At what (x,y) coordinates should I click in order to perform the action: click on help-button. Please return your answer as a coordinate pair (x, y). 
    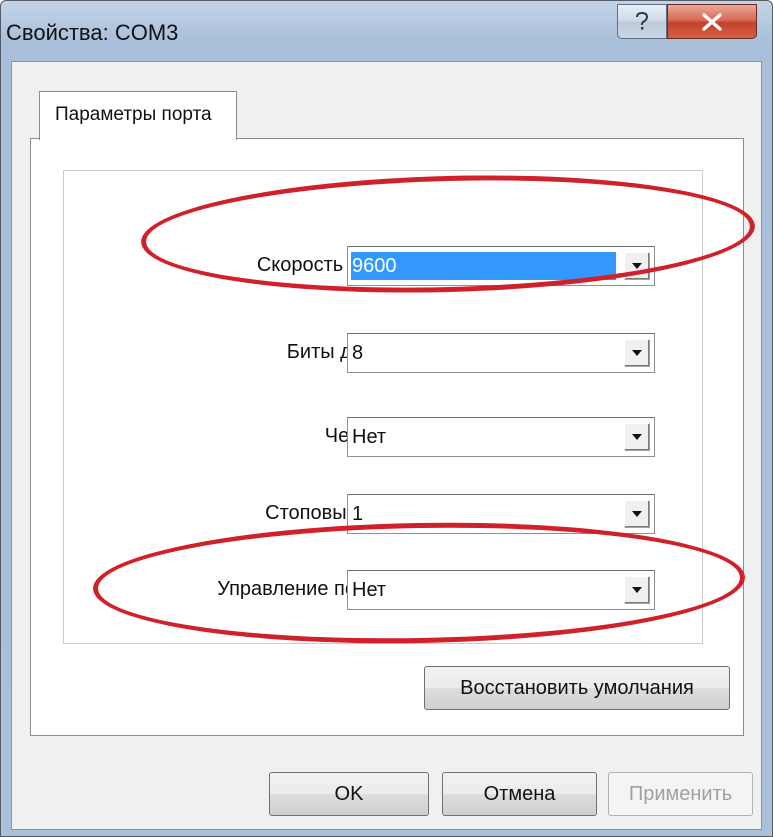
    Looking at the image, I should click on (642, 21).